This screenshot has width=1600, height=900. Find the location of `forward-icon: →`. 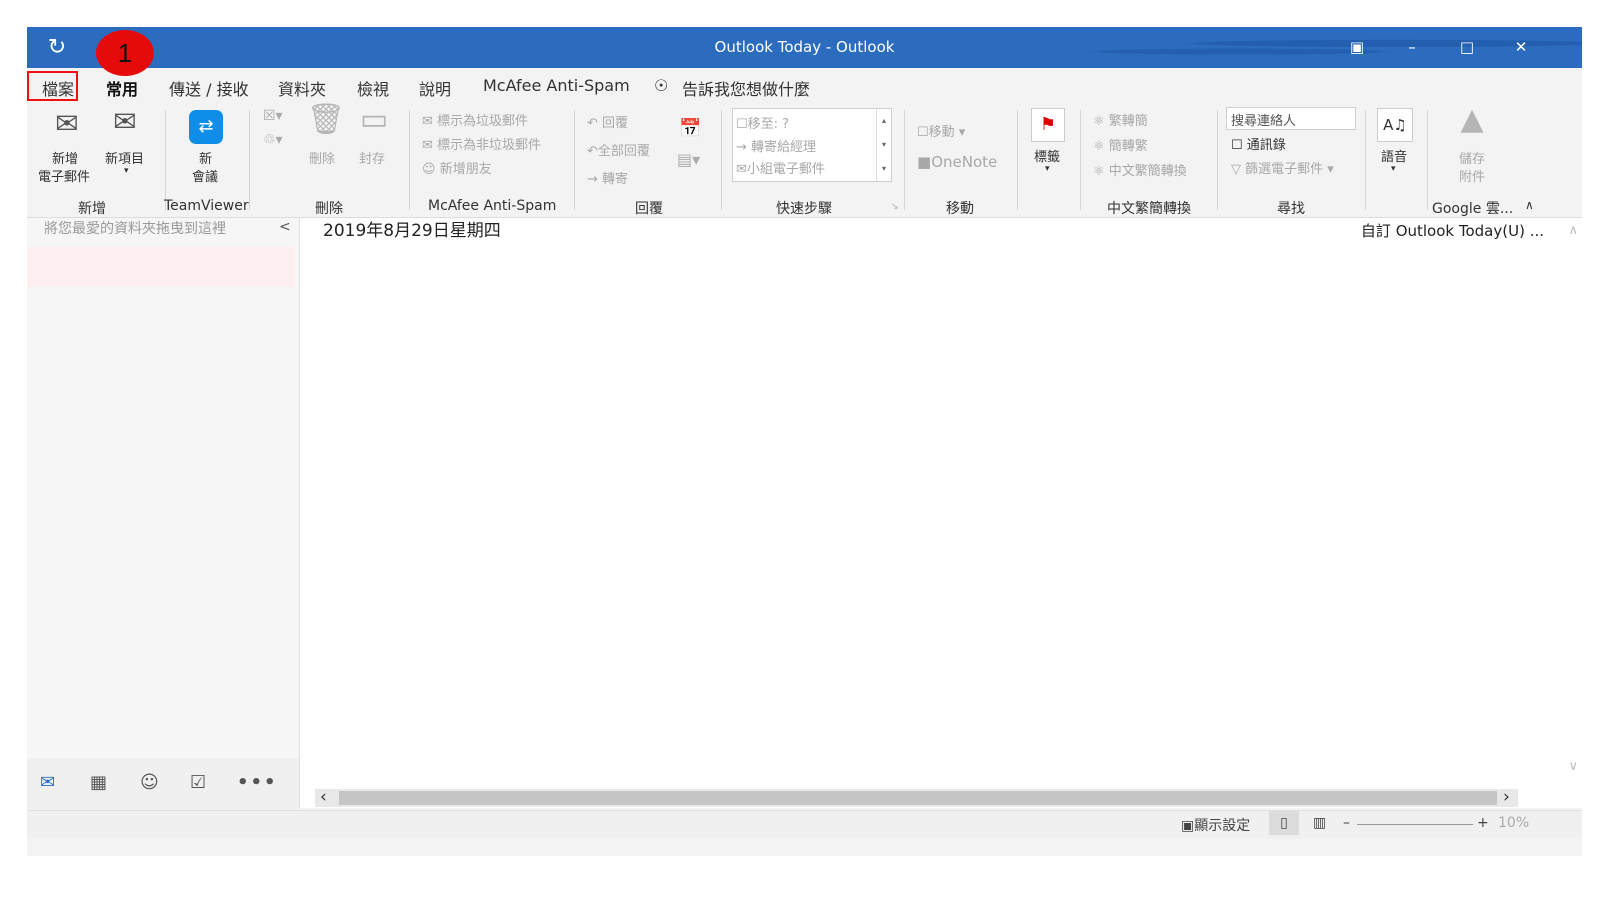

forward-icon: → is located at coordinates (592, 179).